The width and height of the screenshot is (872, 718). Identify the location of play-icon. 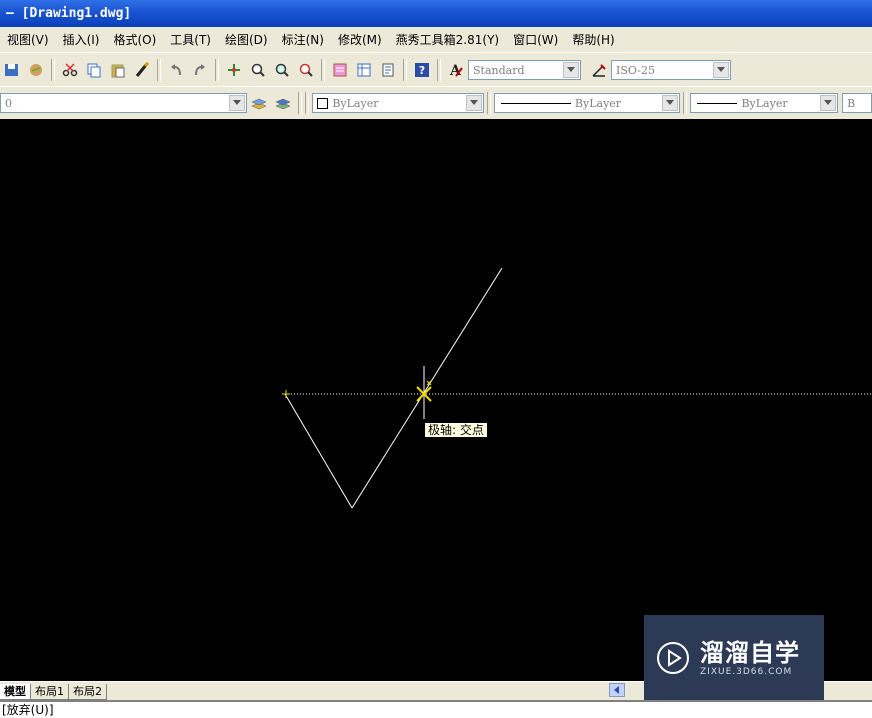
(673, 657).